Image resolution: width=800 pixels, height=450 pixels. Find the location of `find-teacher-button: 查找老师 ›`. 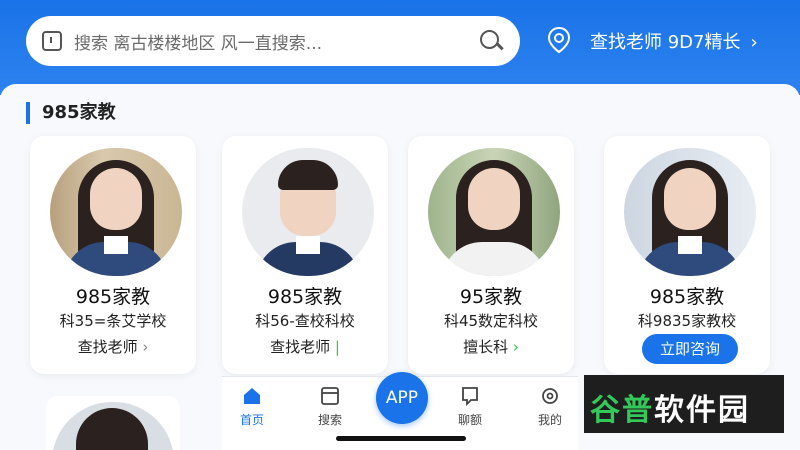

find-teacher-button: 查找老师 › is located at coordinates (113, 346).